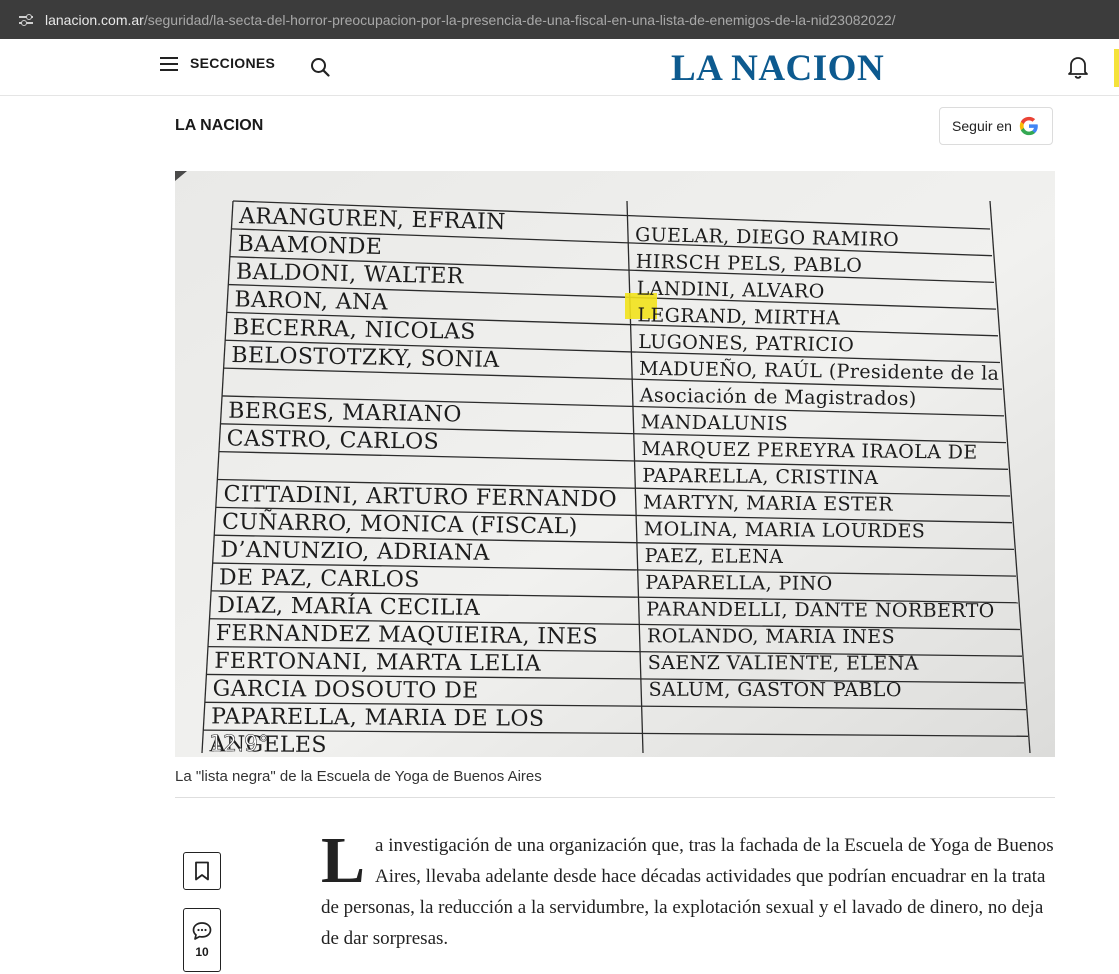 The image size is (1119, 974). What do you see at coordinates (407, 635) in the screenshot?
I see `list-name-left: FERNANDEZ MAQUIEIRA, INES` at bounding box center [407, 635].